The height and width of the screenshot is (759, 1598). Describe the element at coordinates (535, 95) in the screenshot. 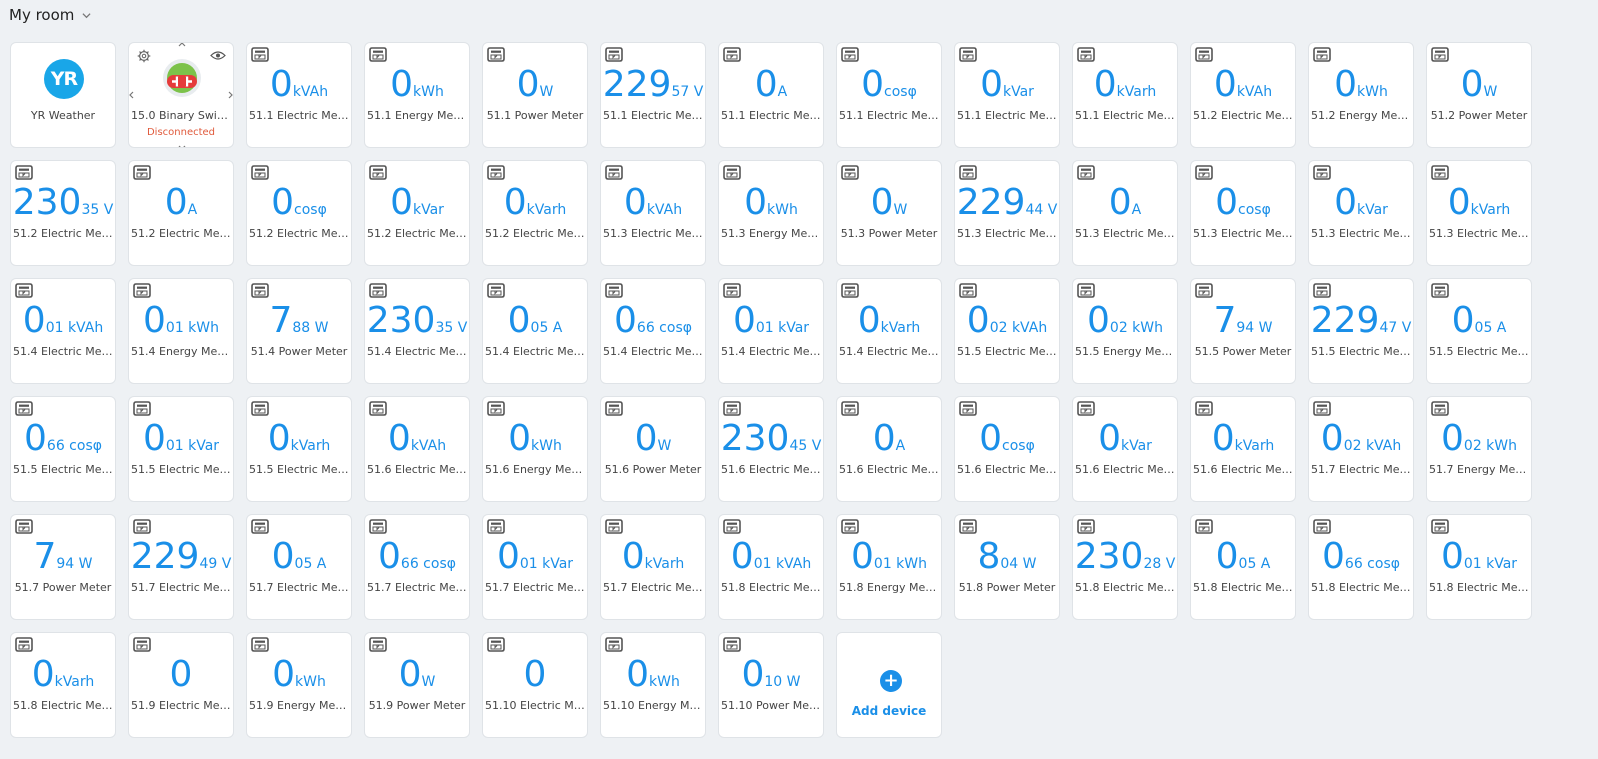

I see `meter-tile: 0W 51.1 Power Meter` at that location.